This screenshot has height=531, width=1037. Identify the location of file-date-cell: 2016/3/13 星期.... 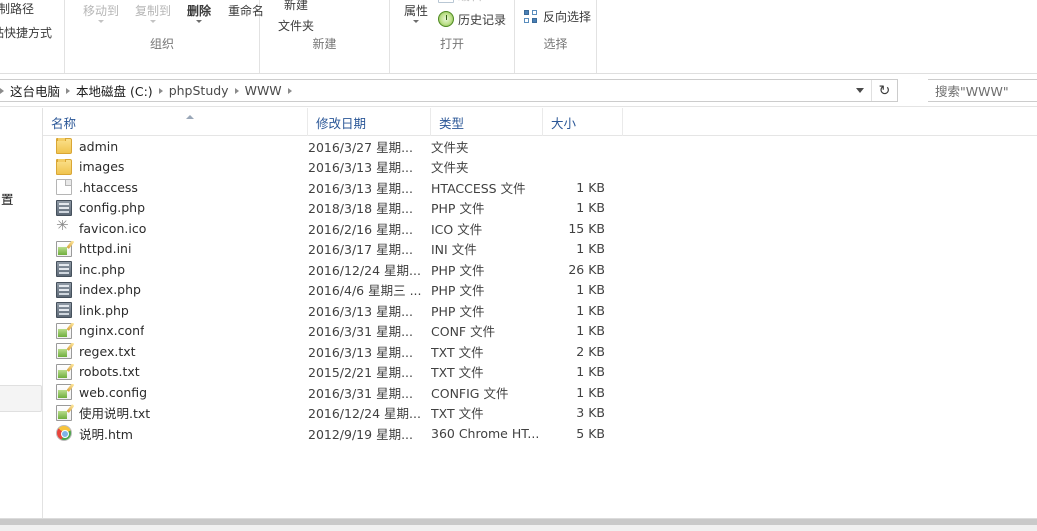
(360, 311).